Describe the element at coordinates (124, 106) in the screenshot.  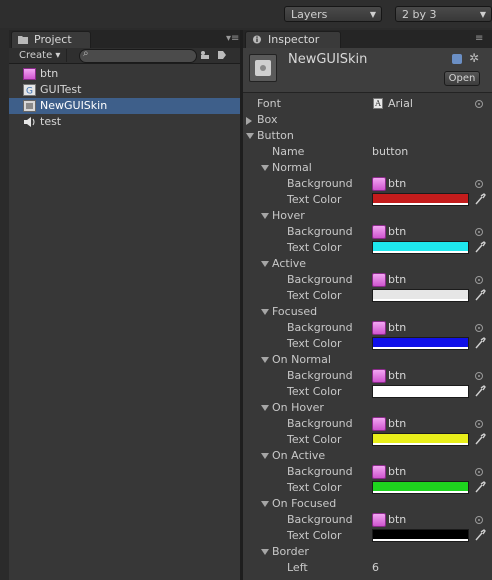
I see `list-item: NewGUISkin` at that location.